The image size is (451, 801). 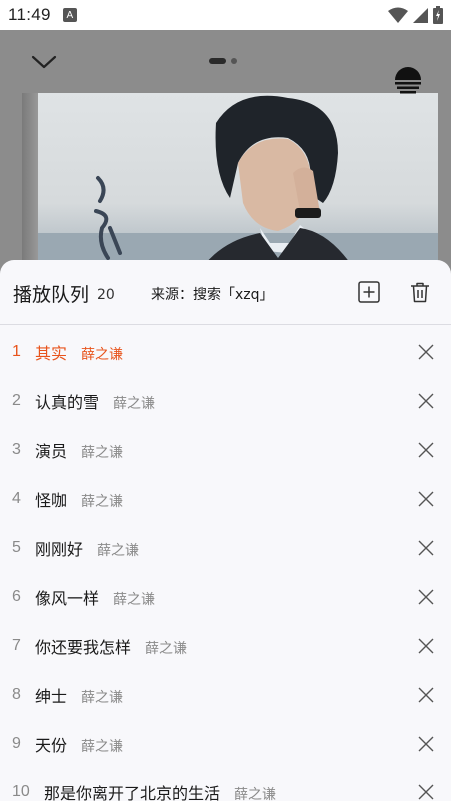 I want to click on song-title: 那是你离开了北京的生活, so click(x=132, y=792).